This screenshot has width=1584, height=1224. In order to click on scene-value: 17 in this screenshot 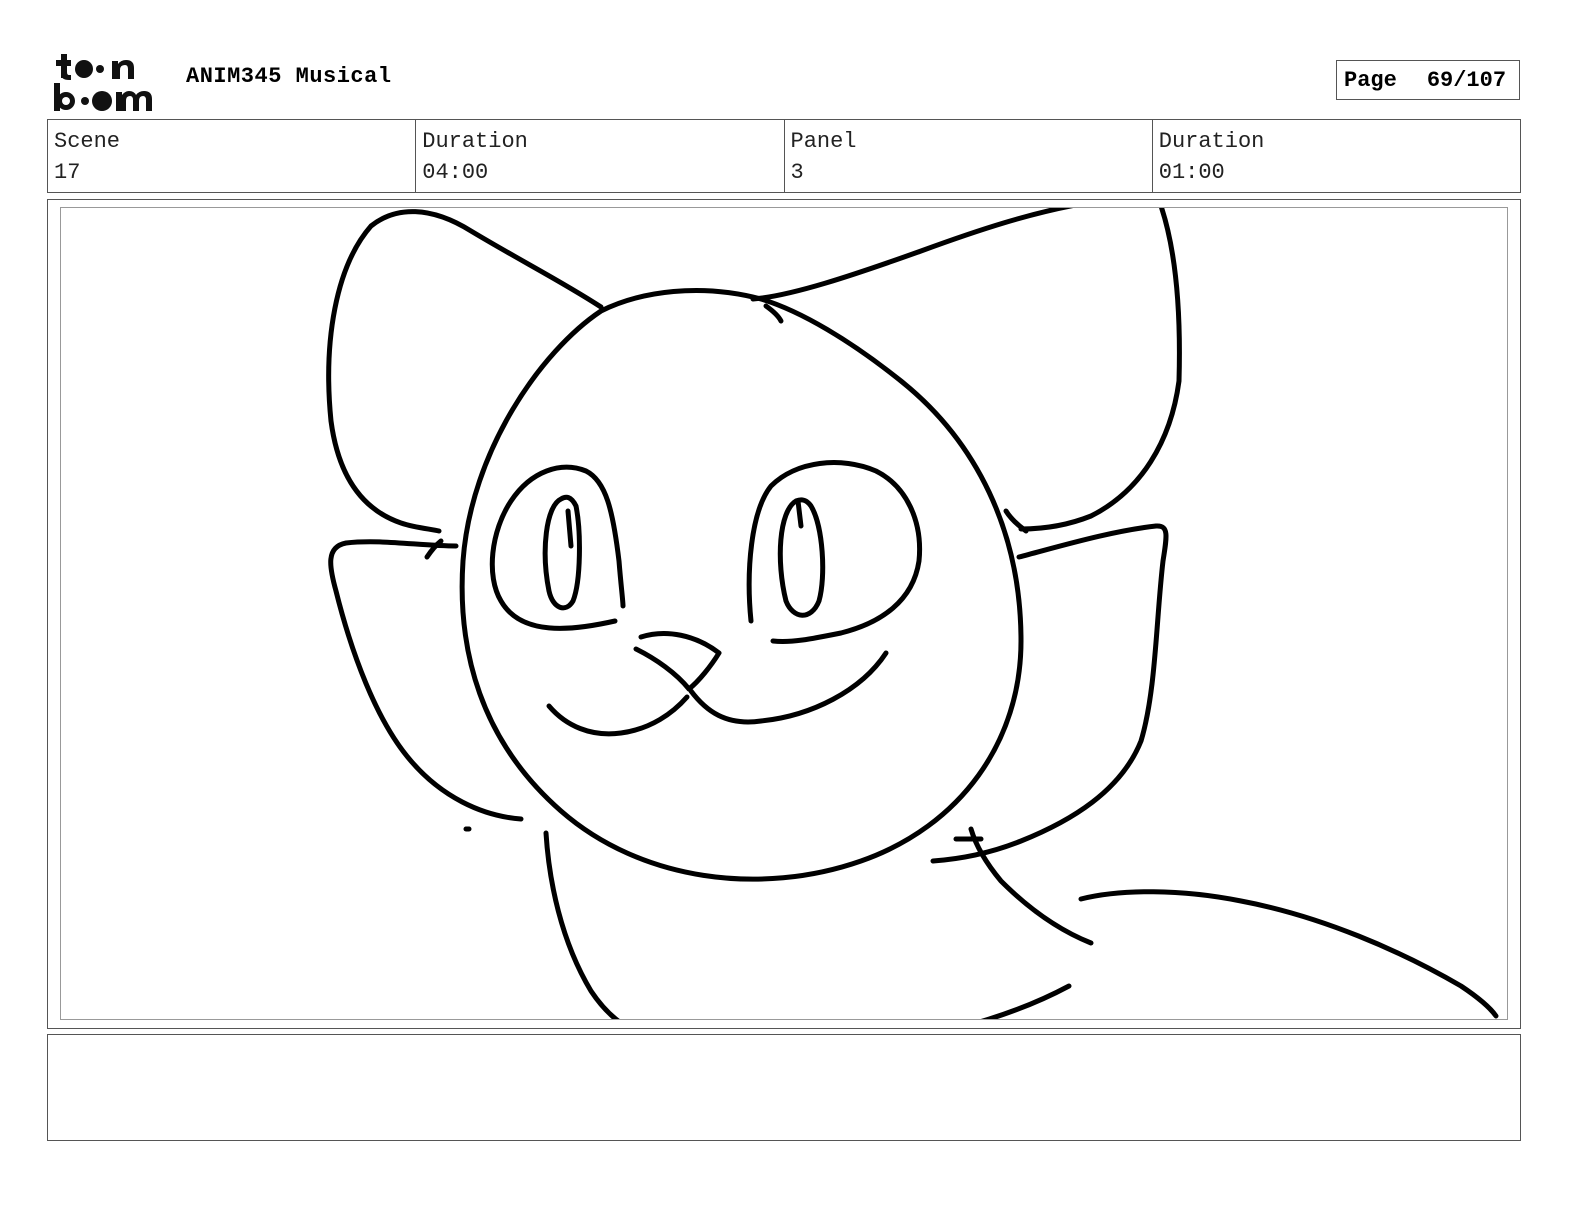, I will do `click(67, 172)`.